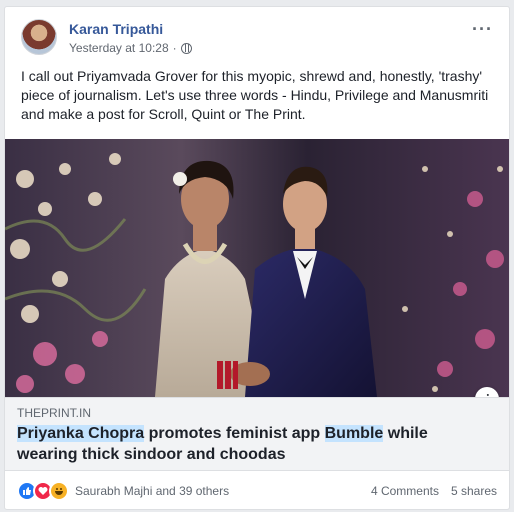 This screenshot has height=512, width=514. Describe the element at coordinates (482, 29) in the screenshot. I see `more-options-icon: ···` at that location.